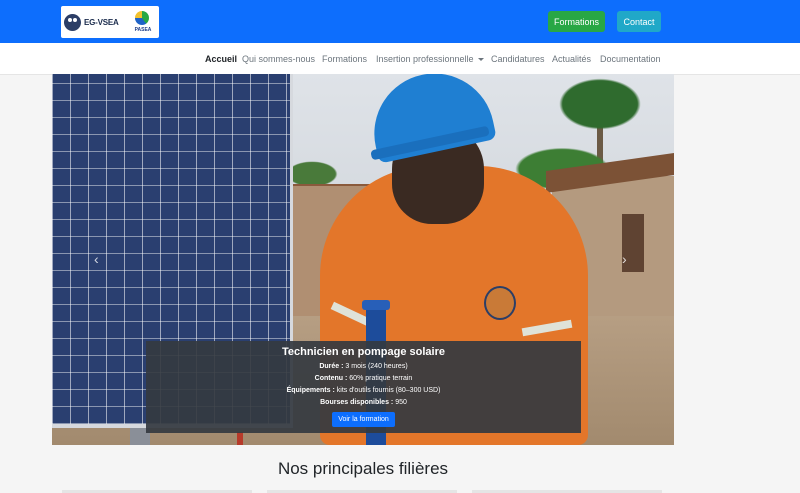 The height and width of the screenshot is (493, 800). What do you see at coordinates (639, 21) in the screenshot?
I see `contact-button: Contact` at bounding box center [639, 21].